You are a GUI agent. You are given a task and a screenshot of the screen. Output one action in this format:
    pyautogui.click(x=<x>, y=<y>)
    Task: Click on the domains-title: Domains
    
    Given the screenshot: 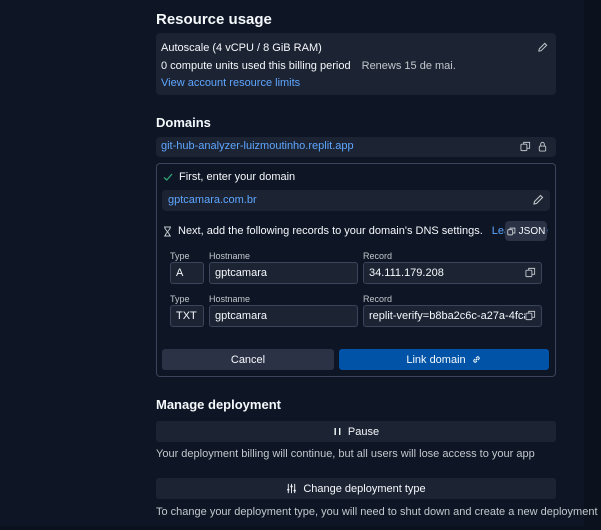 What is the action you would take?
    pyautogui.click(x=183, y=122)
    